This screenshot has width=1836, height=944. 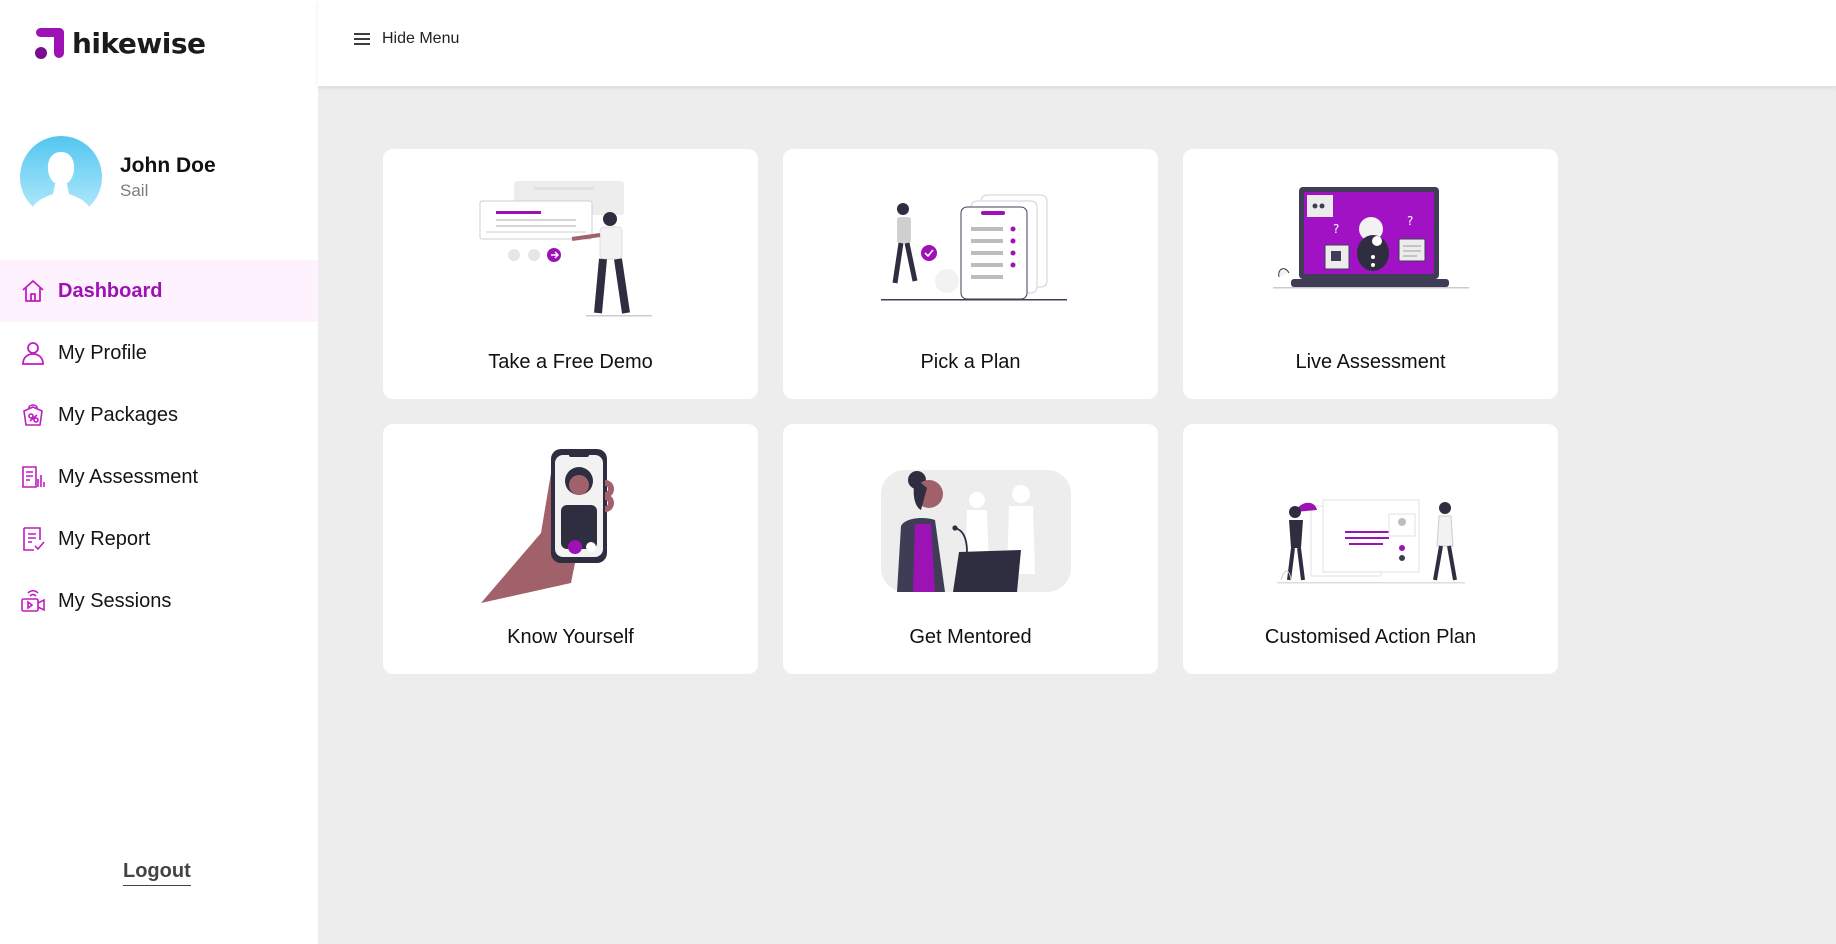 I want to click on card-customised-action-plan: Customised Action Plan, so click(x=1370, y=549).